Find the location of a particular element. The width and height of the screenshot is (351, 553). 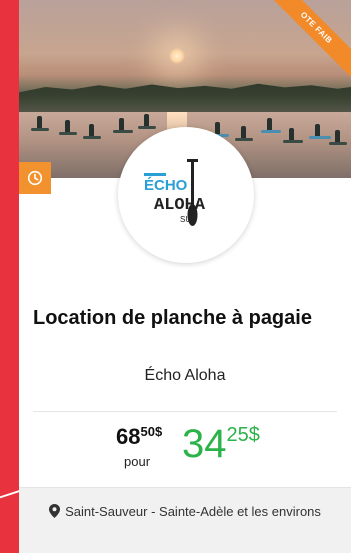

clock-icon is located at coordinates (35, 178).